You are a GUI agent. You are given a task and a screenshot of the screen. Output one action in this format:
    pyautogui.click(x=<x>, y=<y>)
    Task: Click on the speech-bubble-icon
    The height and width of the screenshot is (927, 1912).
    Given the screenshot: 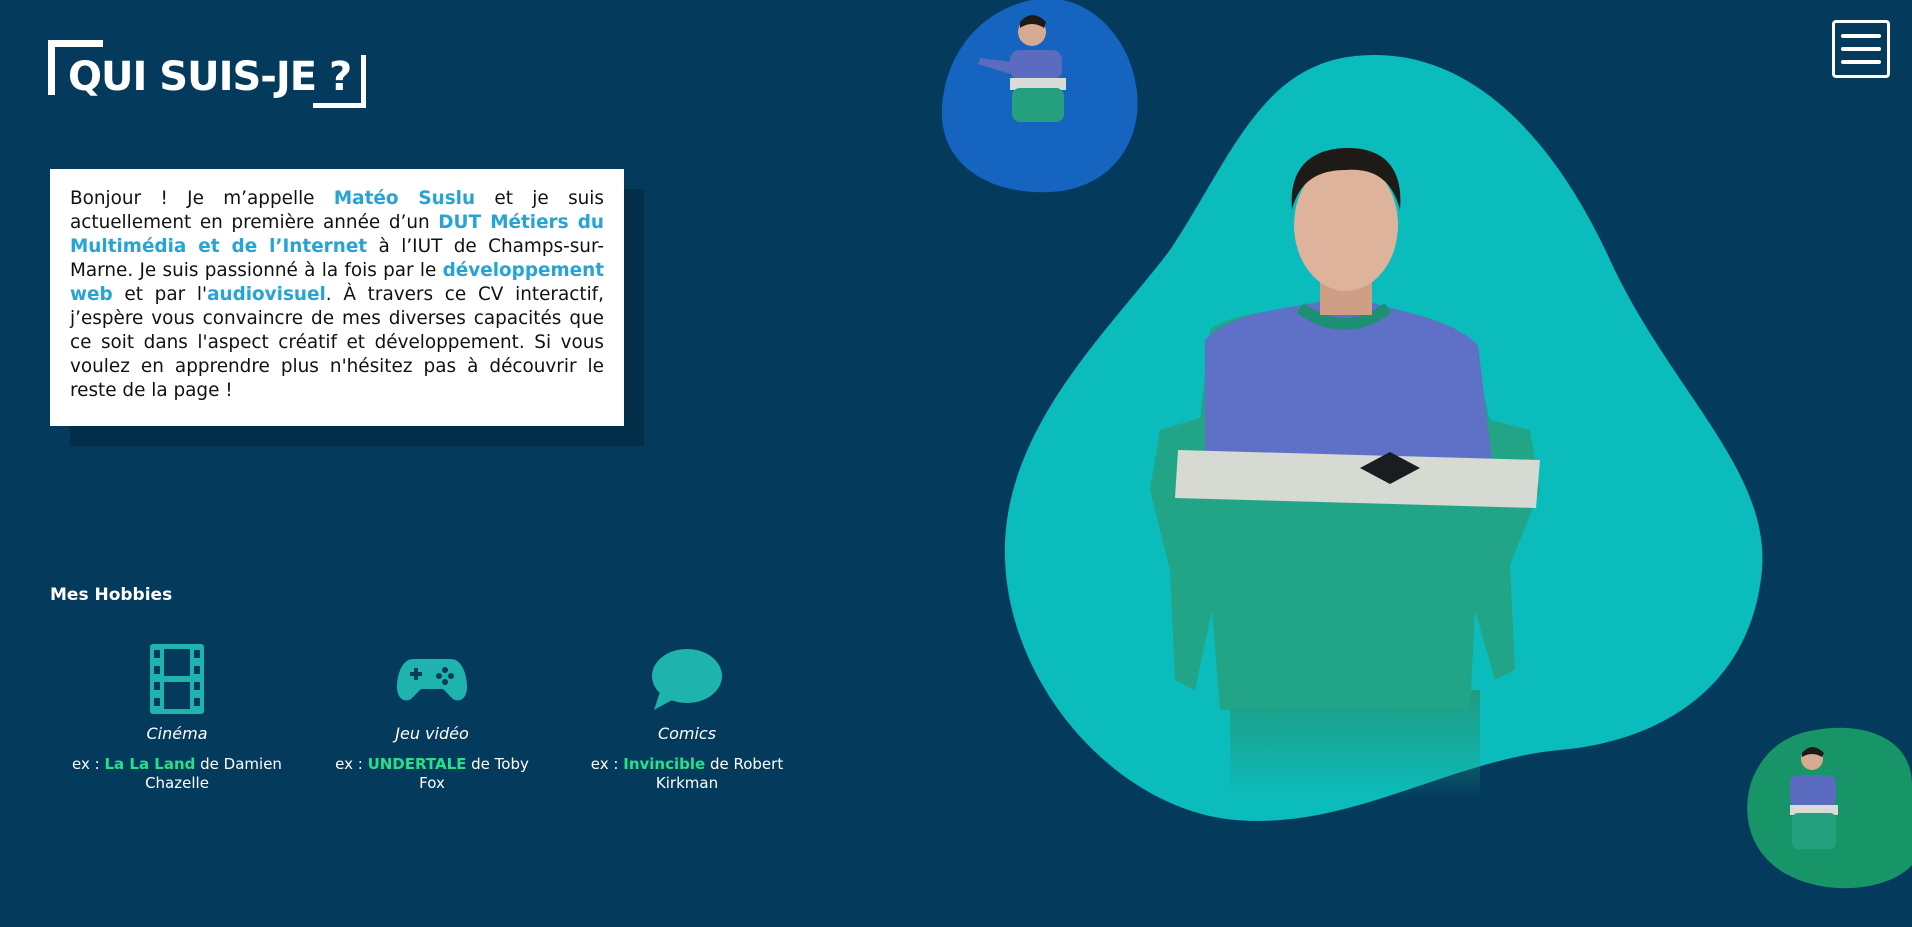 What is the action you would take?
    pyautogui.click(x=687, y=679)
    